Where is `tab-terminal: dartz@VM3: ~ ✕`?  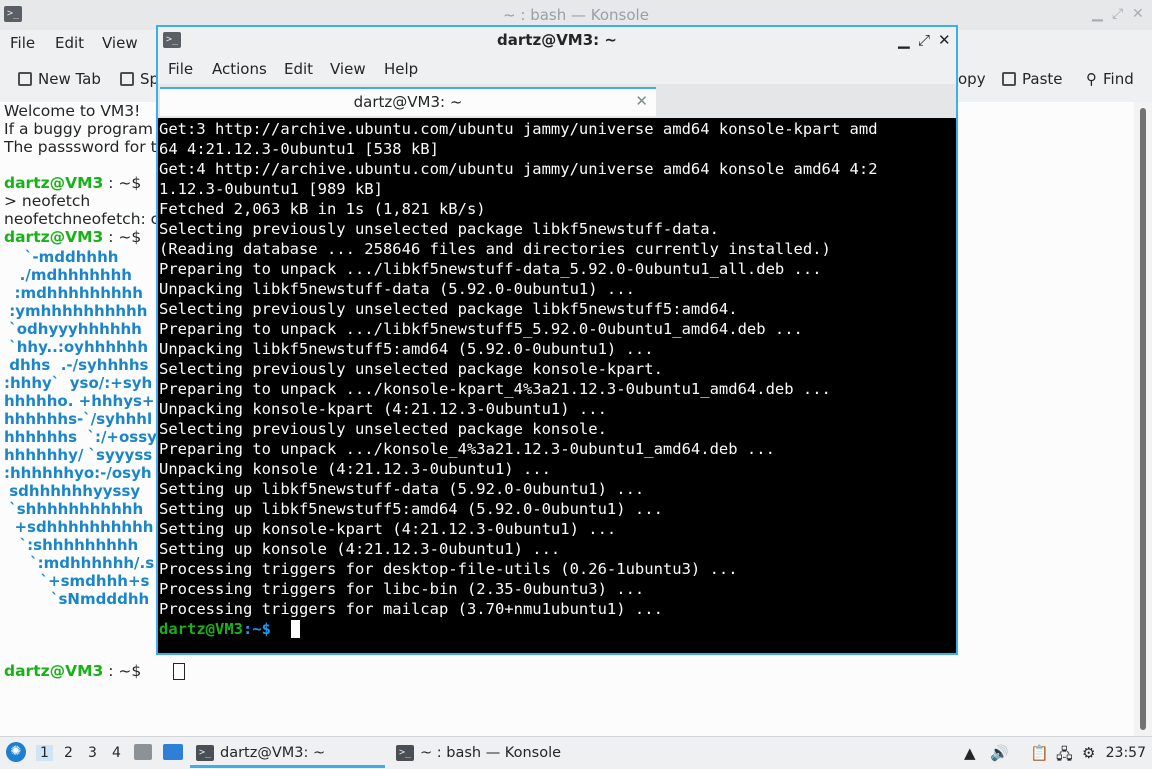 tab-terminal: dartz@VM3: ~ ✕ is located at coordinates (408, 101).